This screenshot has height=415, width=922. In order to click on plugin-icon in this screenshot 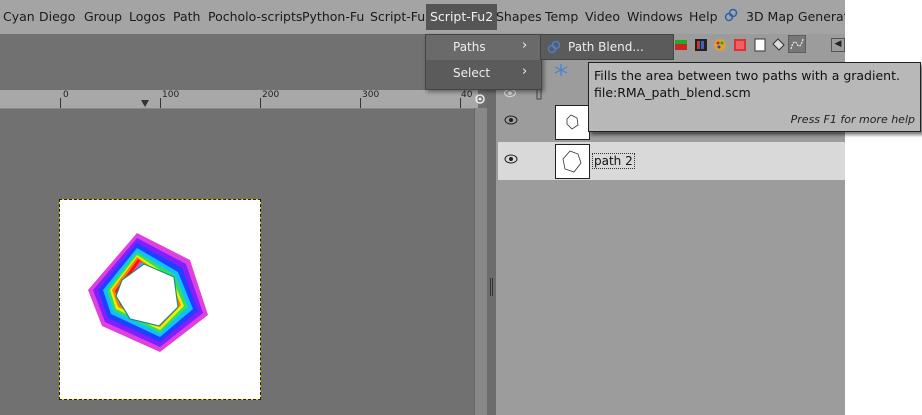, I will do `click(731, 15)`.